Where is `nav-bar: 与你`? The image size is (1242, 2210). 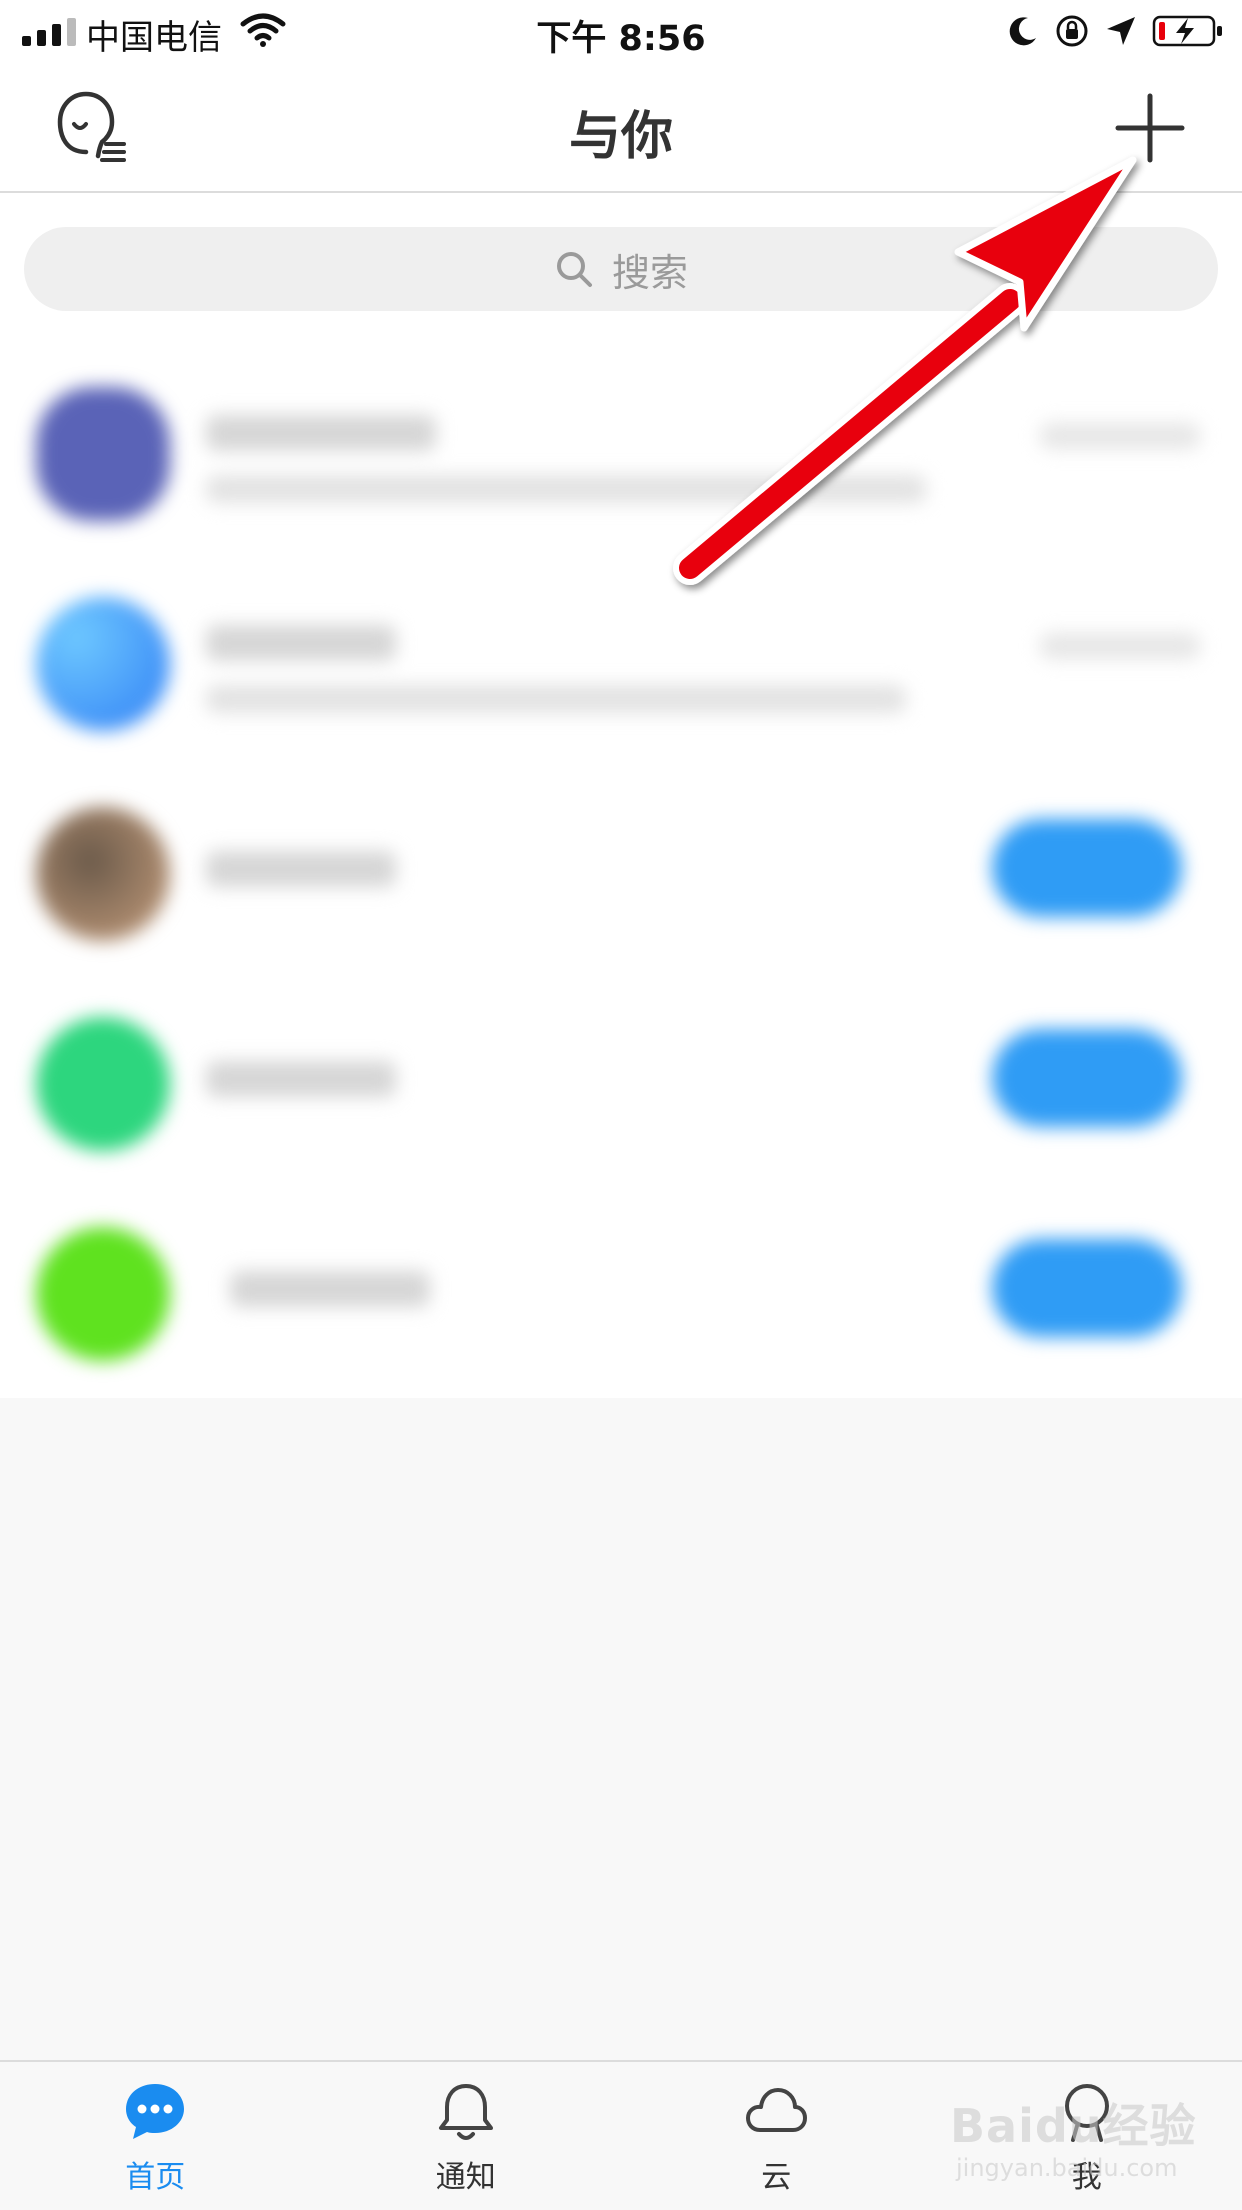
nav-bar: 与你 is located at coordinates (621, 127).